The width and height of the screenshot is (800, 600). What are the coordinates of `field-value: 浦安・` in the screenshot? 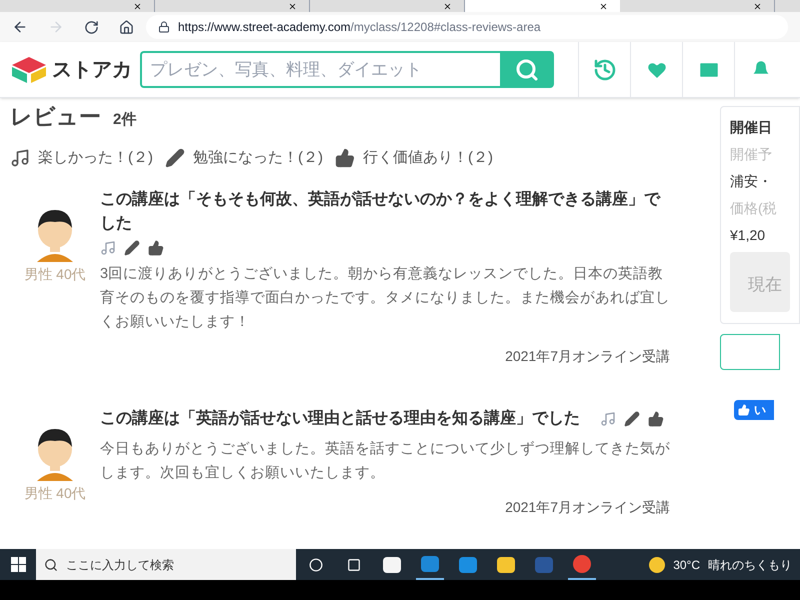 It's located at (751, 181).